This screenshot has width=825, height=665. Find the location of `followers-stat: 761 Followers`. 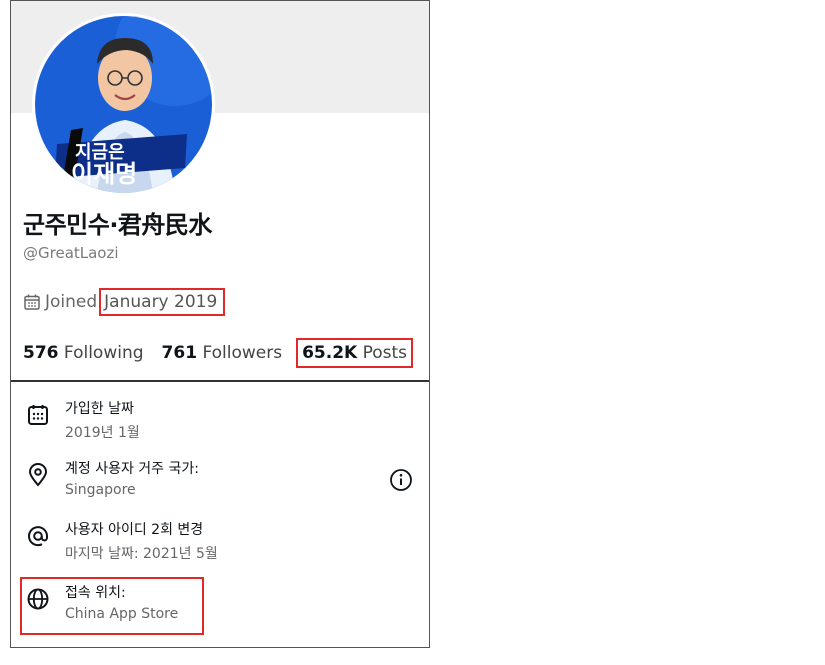

followers-stat: 761 Followers is located at coordinates (222, 353).